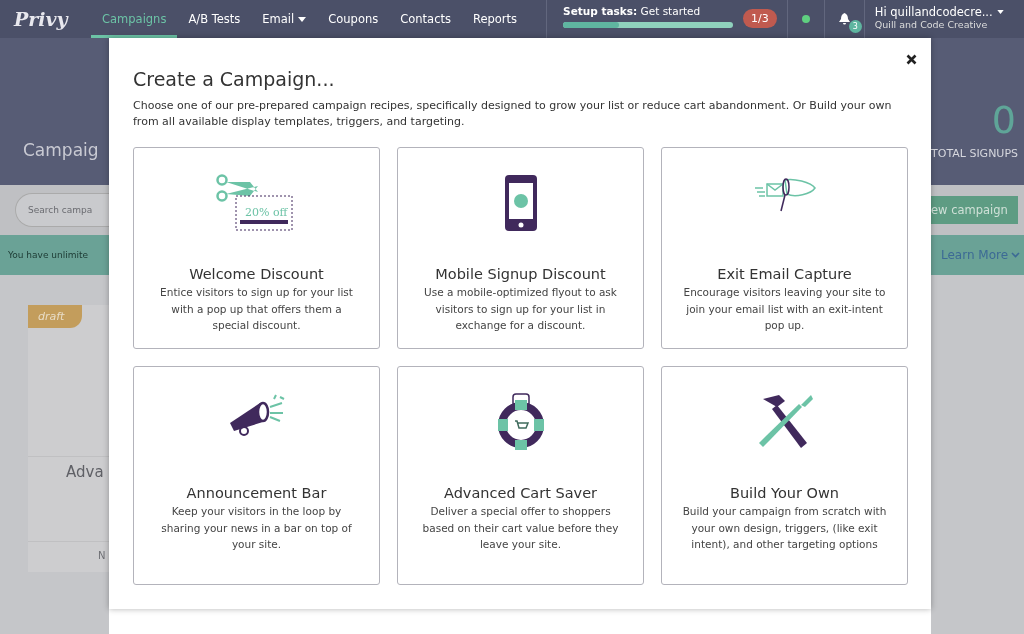 The height and width of the screenshot is (634, 1024). What do you see at coordinates (855, 26) in the screenshot?
I see `notification-badge: 3` at bounding box center [855, 26].